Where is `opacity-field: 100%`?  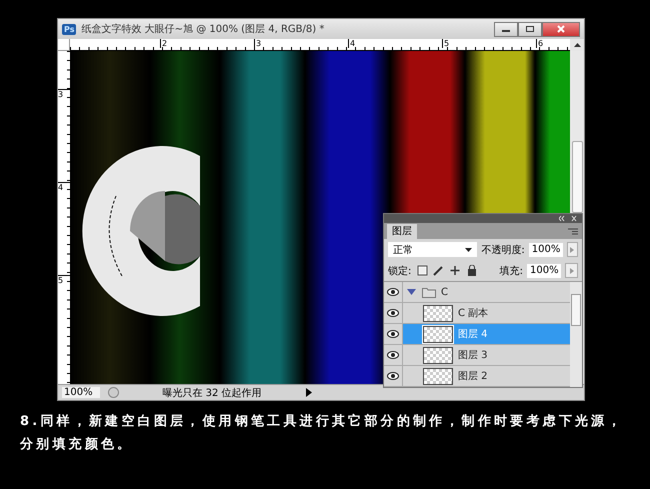 opacity-field: 100% is located at coordinates (545, 249).